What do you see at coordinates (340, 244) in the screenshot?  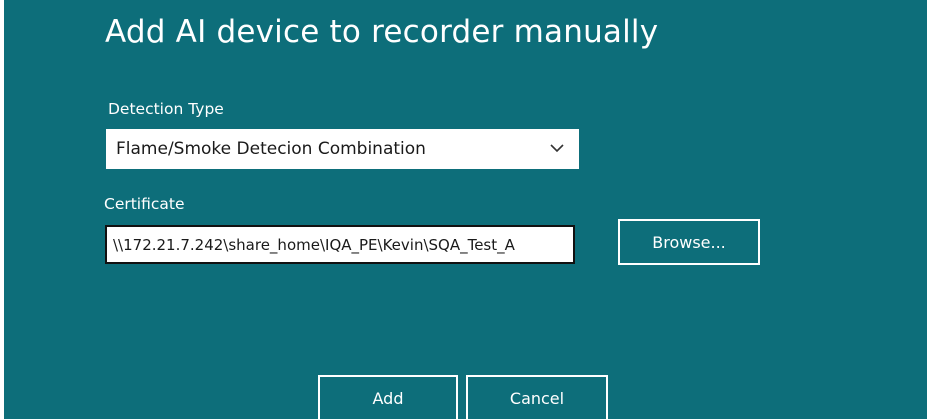 I see `certificate-path-input` at bounding box center [340, 244].